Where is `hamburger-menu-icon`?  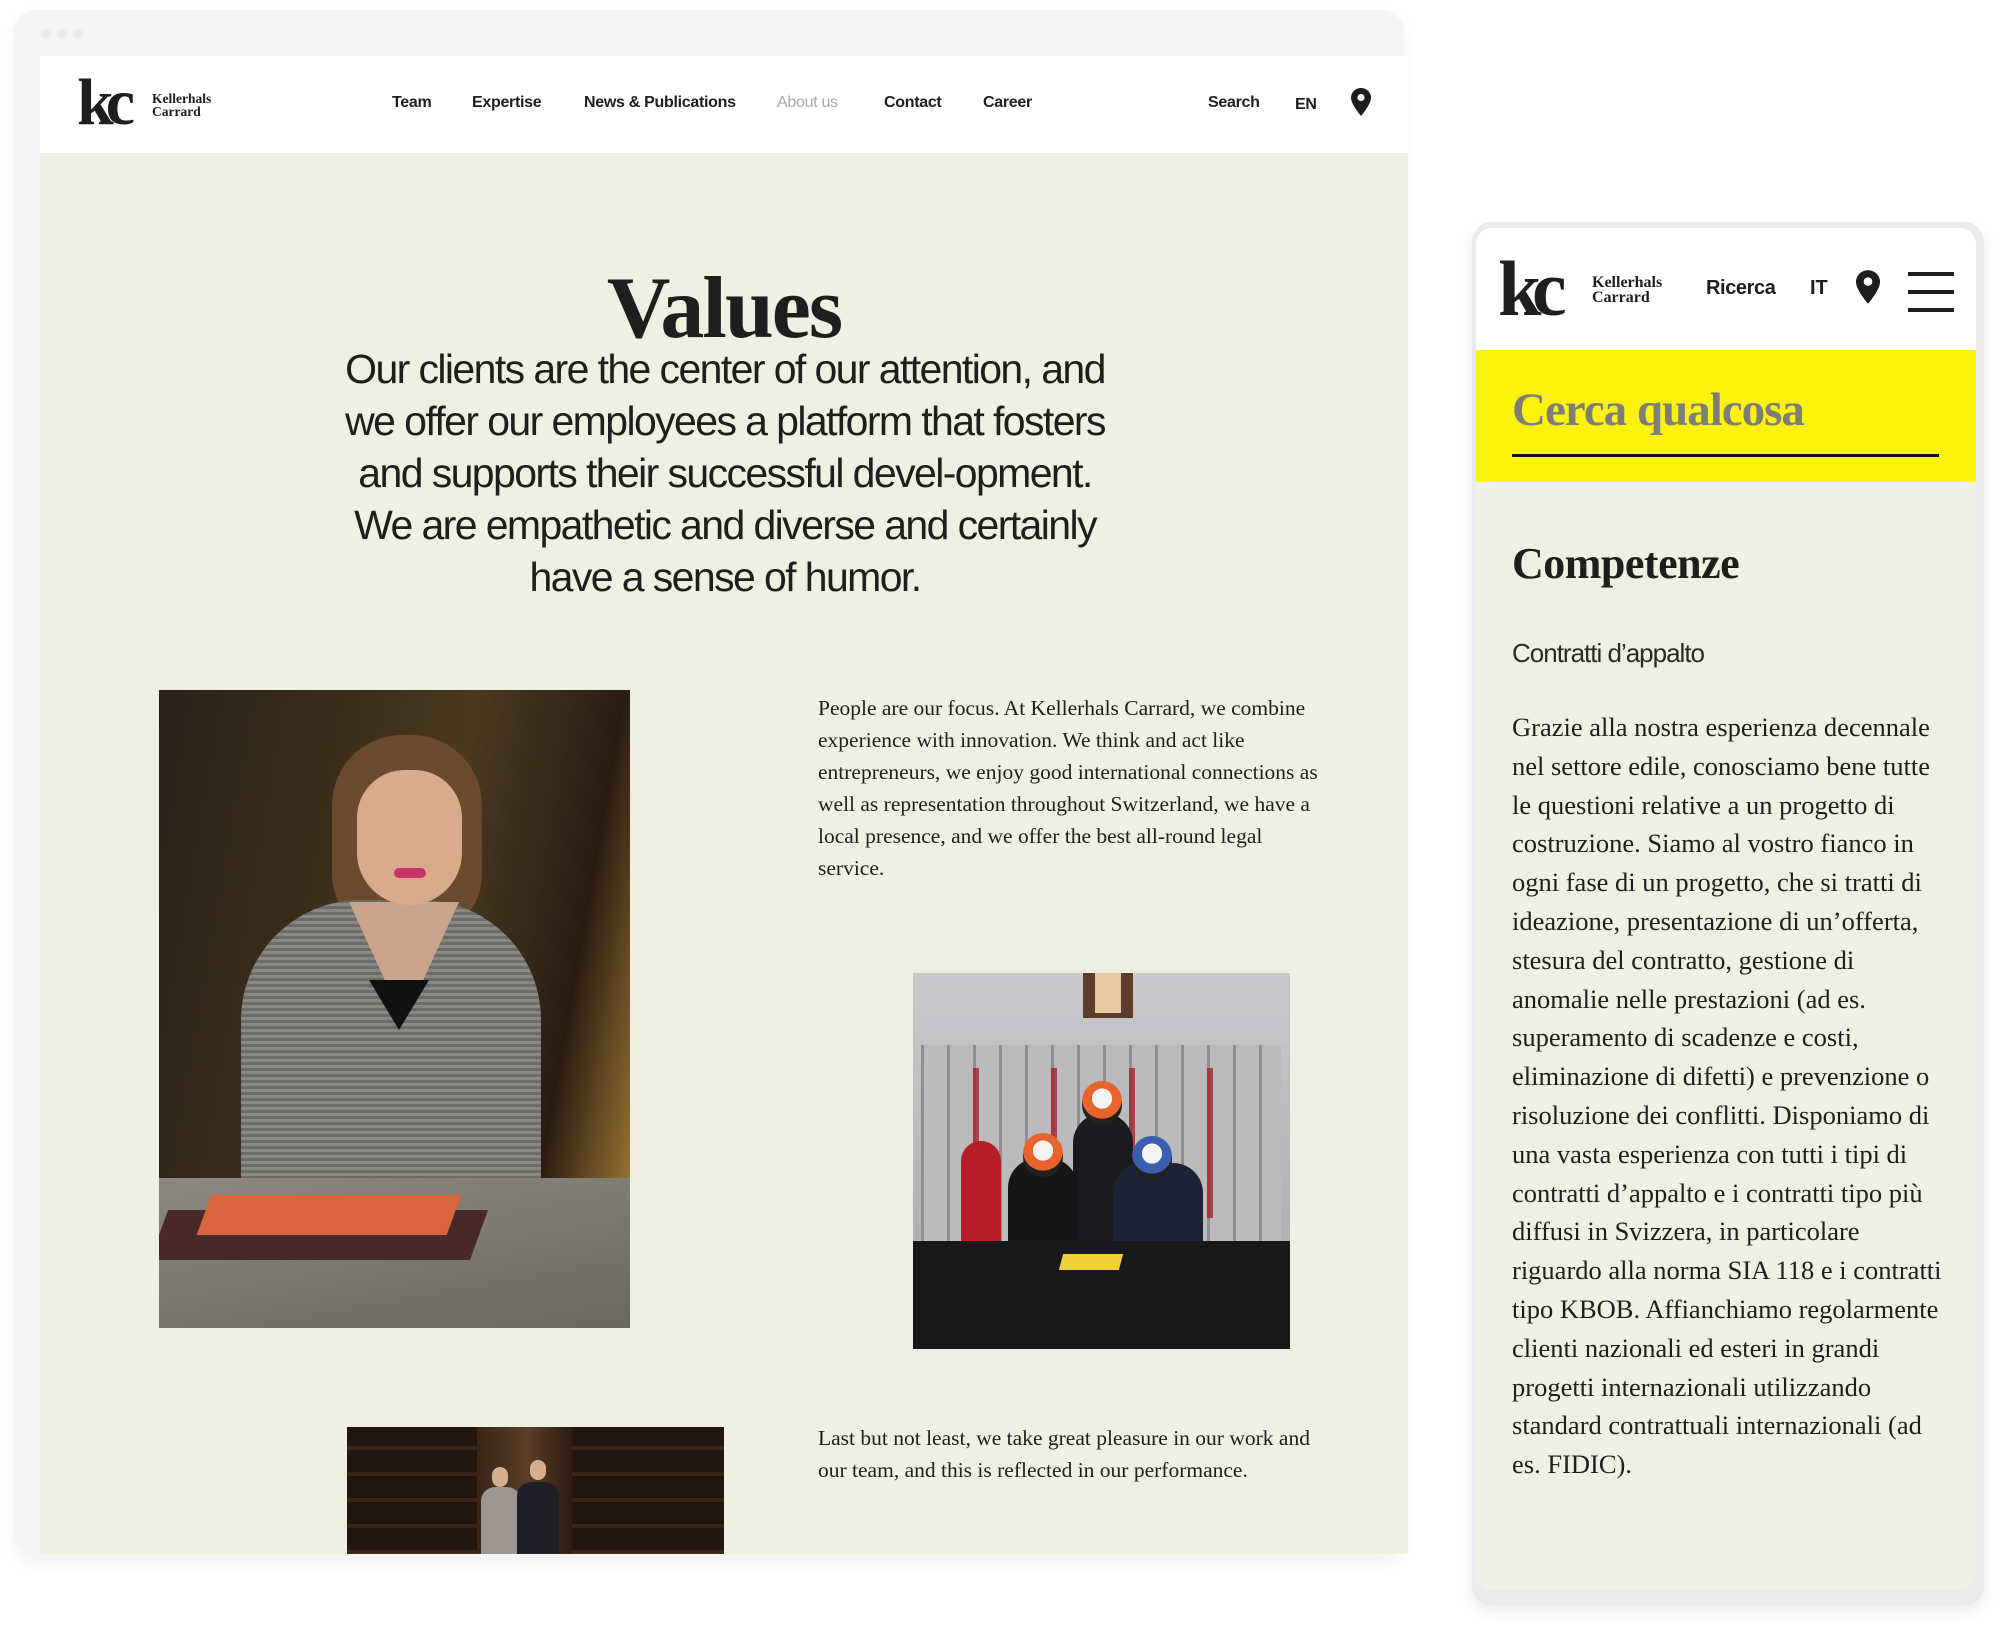 hamburger-menu-icon is located at coordinates (1931, 292).